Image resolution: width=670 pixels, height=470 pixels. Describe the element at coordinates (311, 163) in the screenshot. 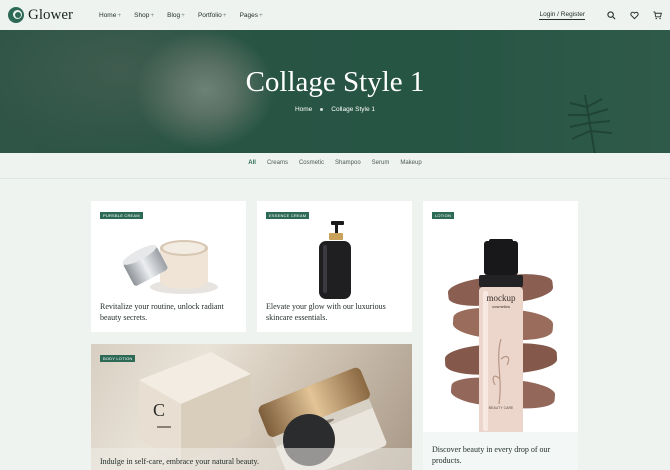

I see `filter-cosmetic: Cosmetic` at that location.